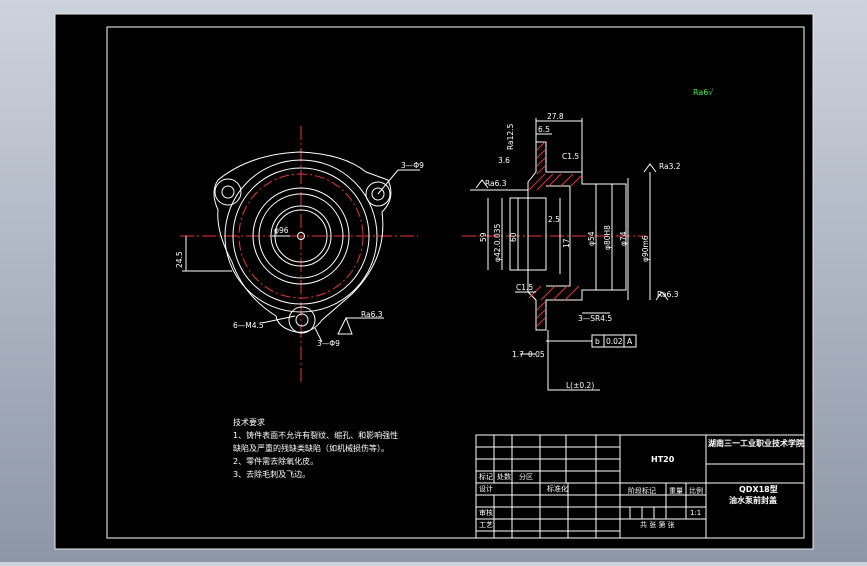  What do you see at coordinates (483, 237) in the screenshot?
I see `dim-d59: 59` at bounding box center [483, 237].